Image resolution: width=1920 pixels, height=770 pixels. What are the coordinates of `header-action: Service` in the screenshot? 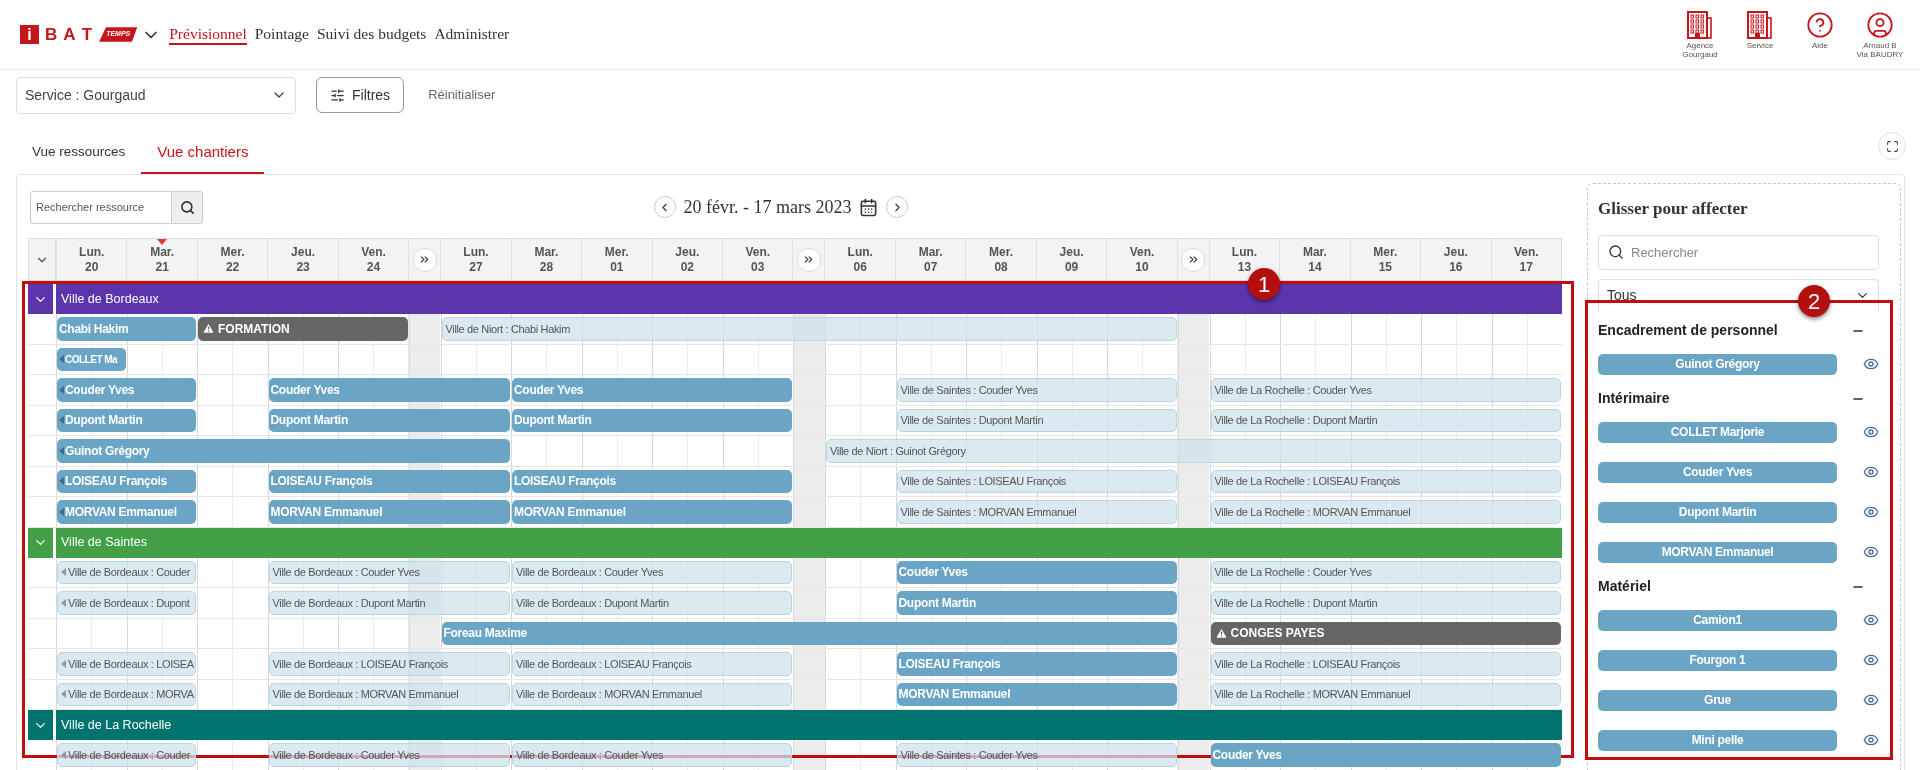 It's located at (1760, 30).